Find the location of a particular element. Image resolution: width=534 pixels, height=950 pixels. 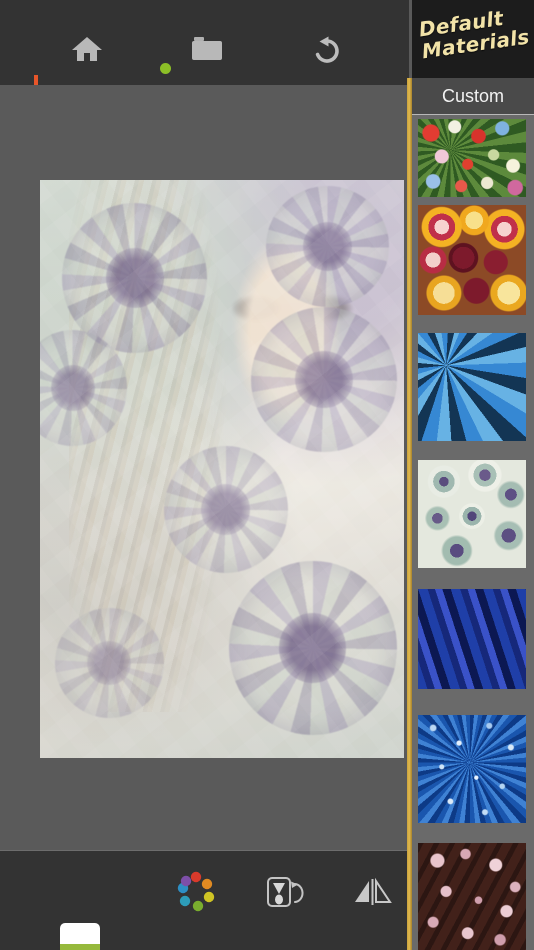

materials-panel-title: Default Materials is located at coordinates (474, 33).